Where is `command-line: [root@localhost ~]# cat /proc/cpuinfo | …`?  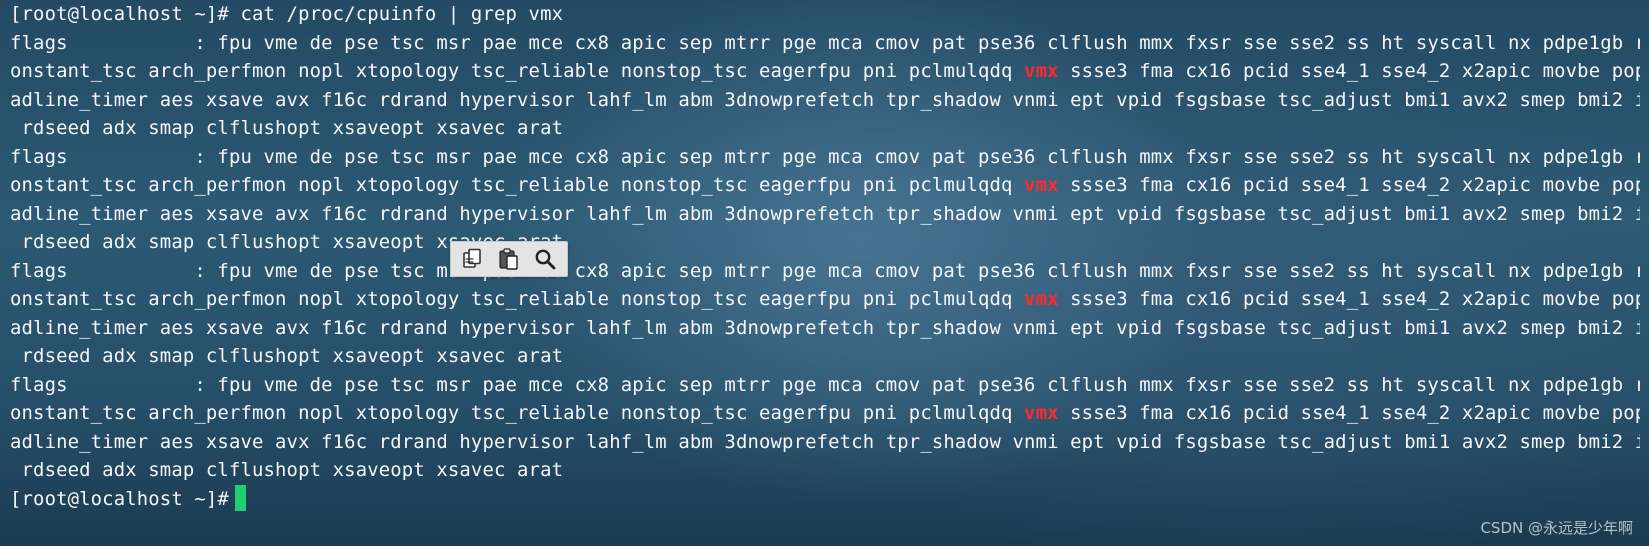
command-line: [root@localhost ~]# cat /proc/cpuinfo | … is located at coordinates (287, 14).